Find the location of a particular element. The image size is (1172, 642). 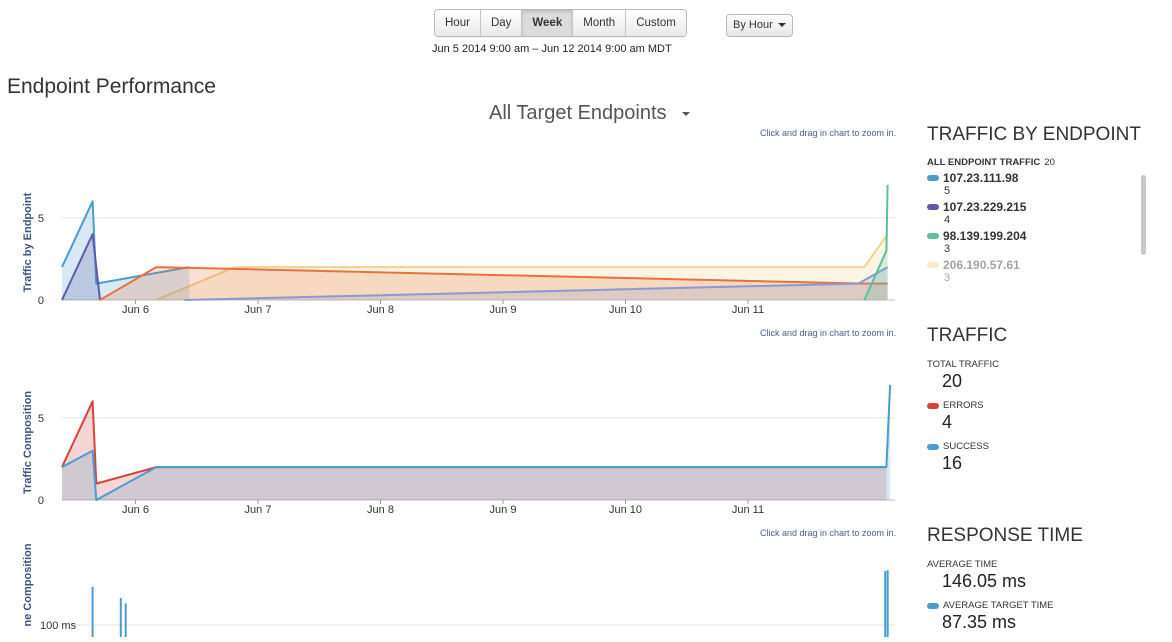

endpoint-legend-item: 107.23.229.215 4 is located at coordinates (1034, 213).